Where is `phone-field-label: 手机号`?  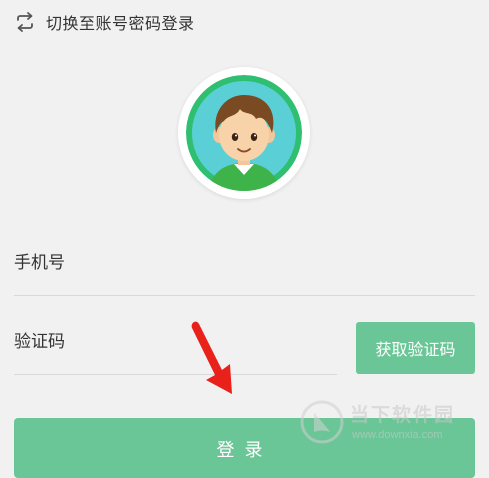
phone-field-label: 手机号 is located at coordinates (39, 263).